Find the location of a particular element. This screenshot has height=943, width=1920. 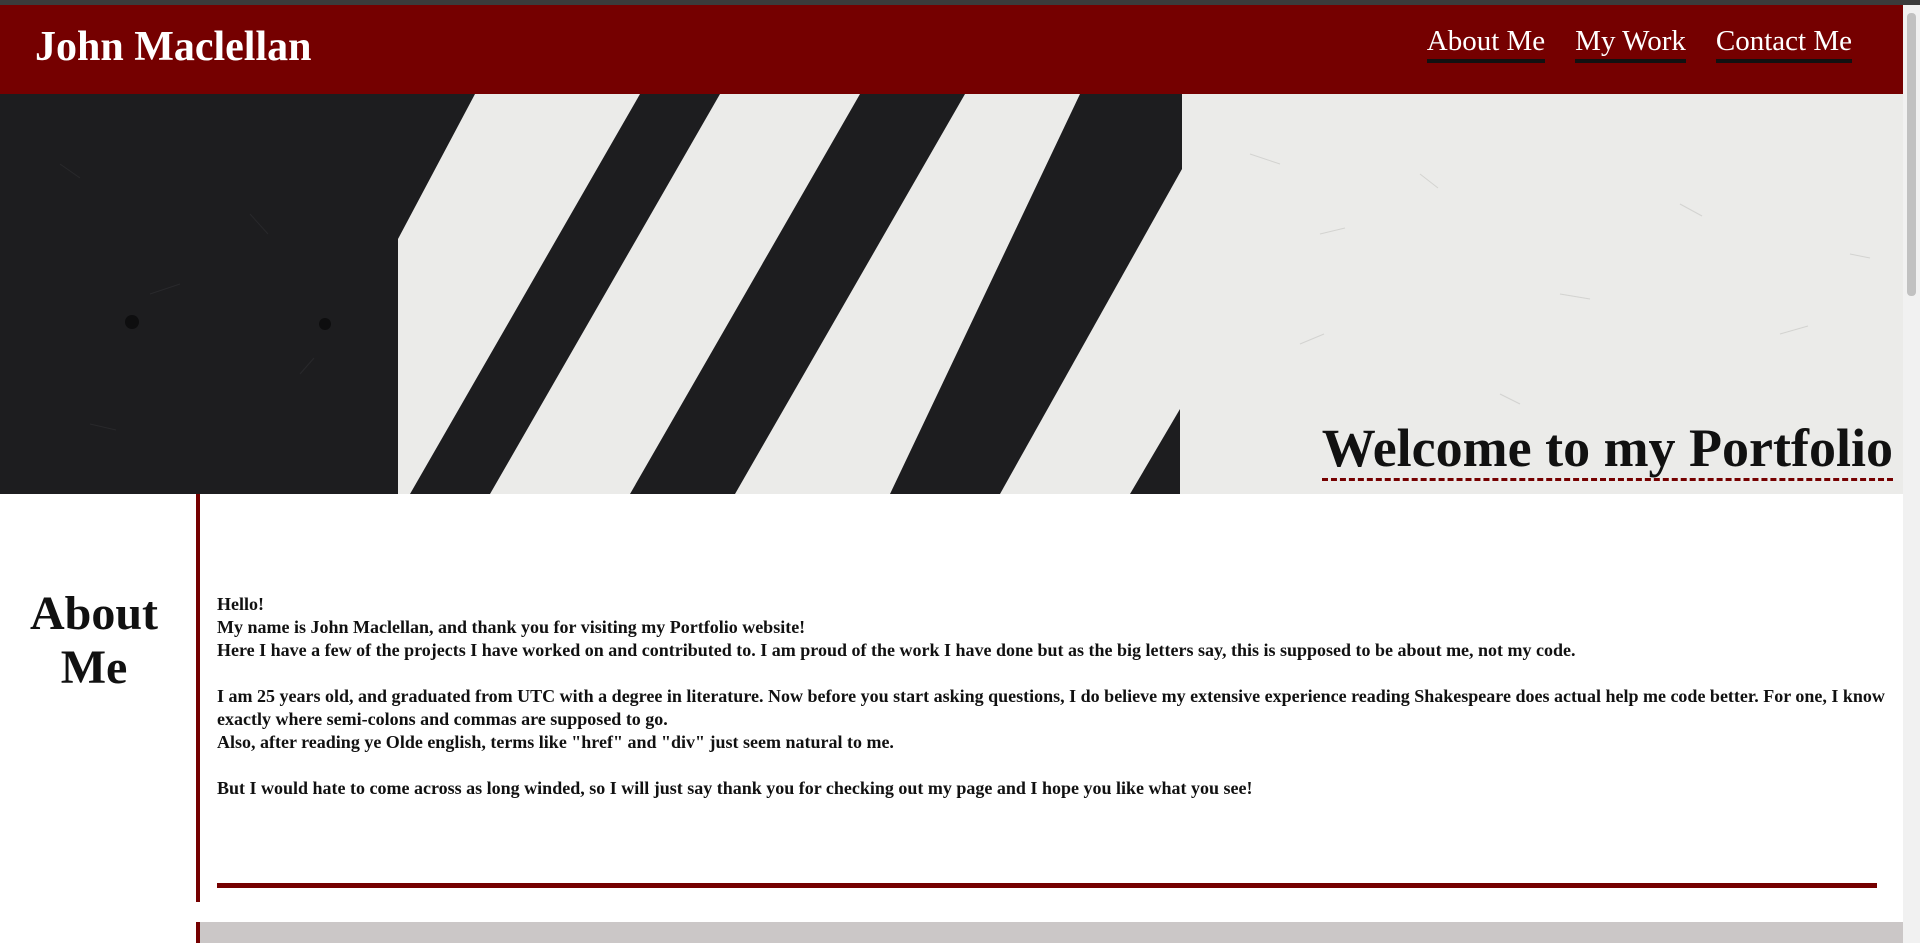

about-heading-line1: About is located at coordinates (94, 613).